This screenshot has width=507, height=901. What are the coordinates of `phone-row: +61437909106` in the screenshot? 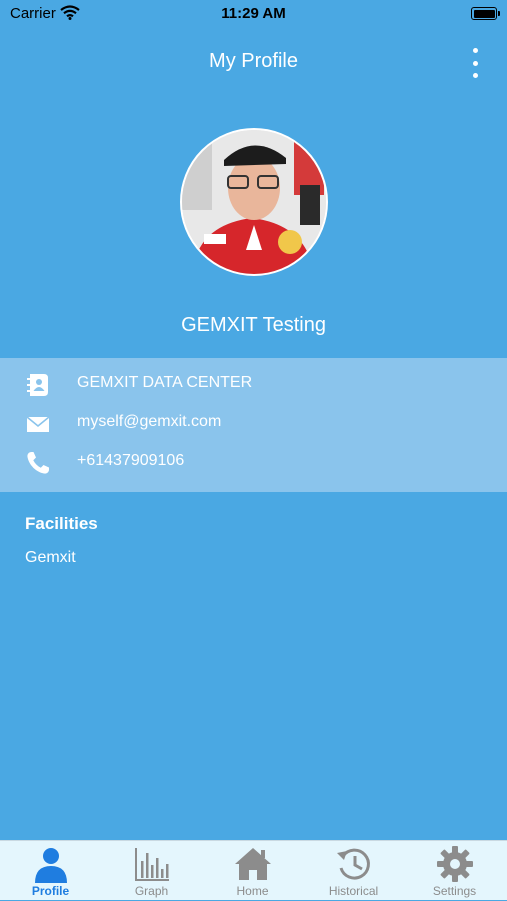 It's located at (253, 462).